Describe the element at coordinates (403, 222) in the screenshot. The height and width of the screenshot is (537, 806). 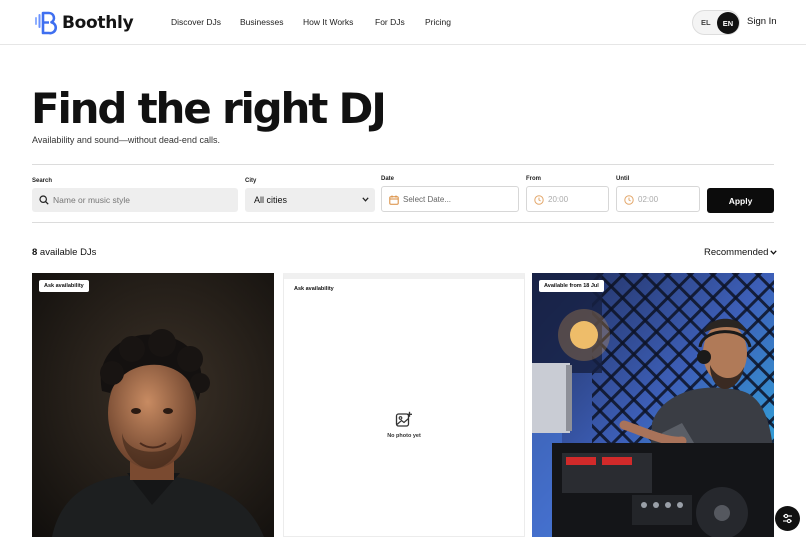
I see `divider-bottom` at that location.